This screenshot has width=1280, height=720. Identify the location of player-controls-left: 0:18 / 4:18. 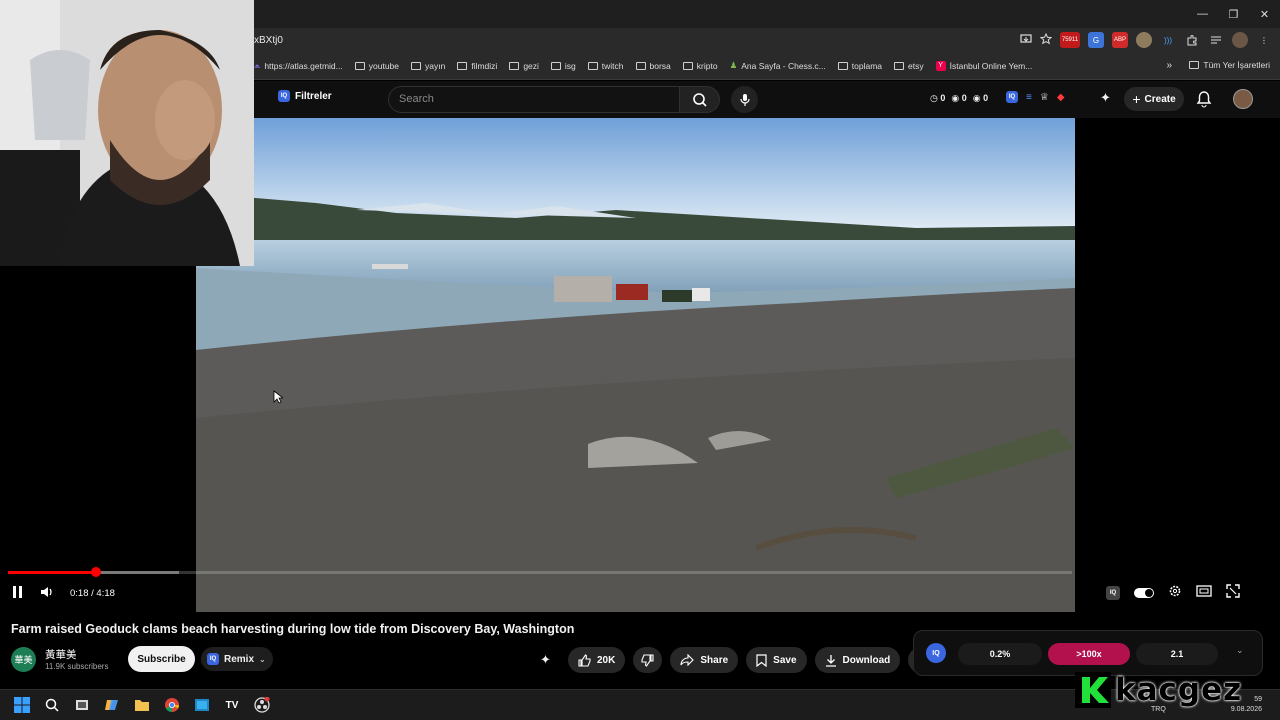
(63, 593).